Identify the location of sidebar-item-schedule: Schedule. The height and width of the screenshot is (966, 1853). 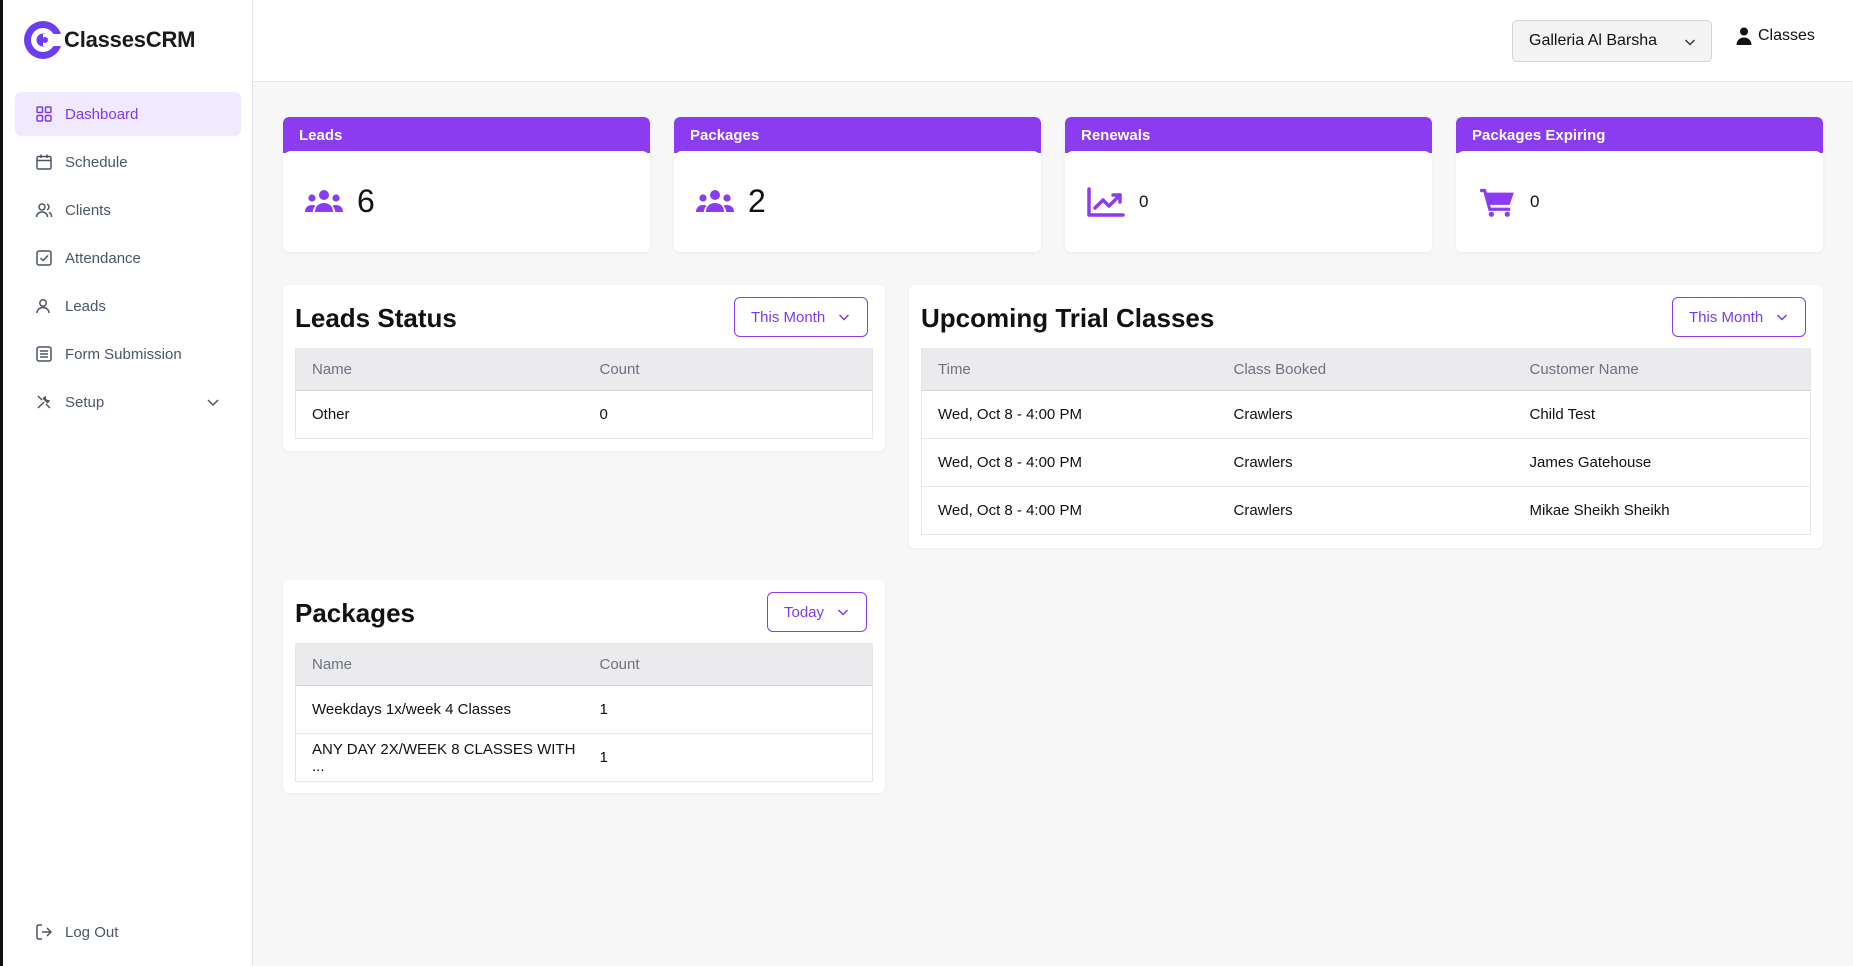
(128, 162).